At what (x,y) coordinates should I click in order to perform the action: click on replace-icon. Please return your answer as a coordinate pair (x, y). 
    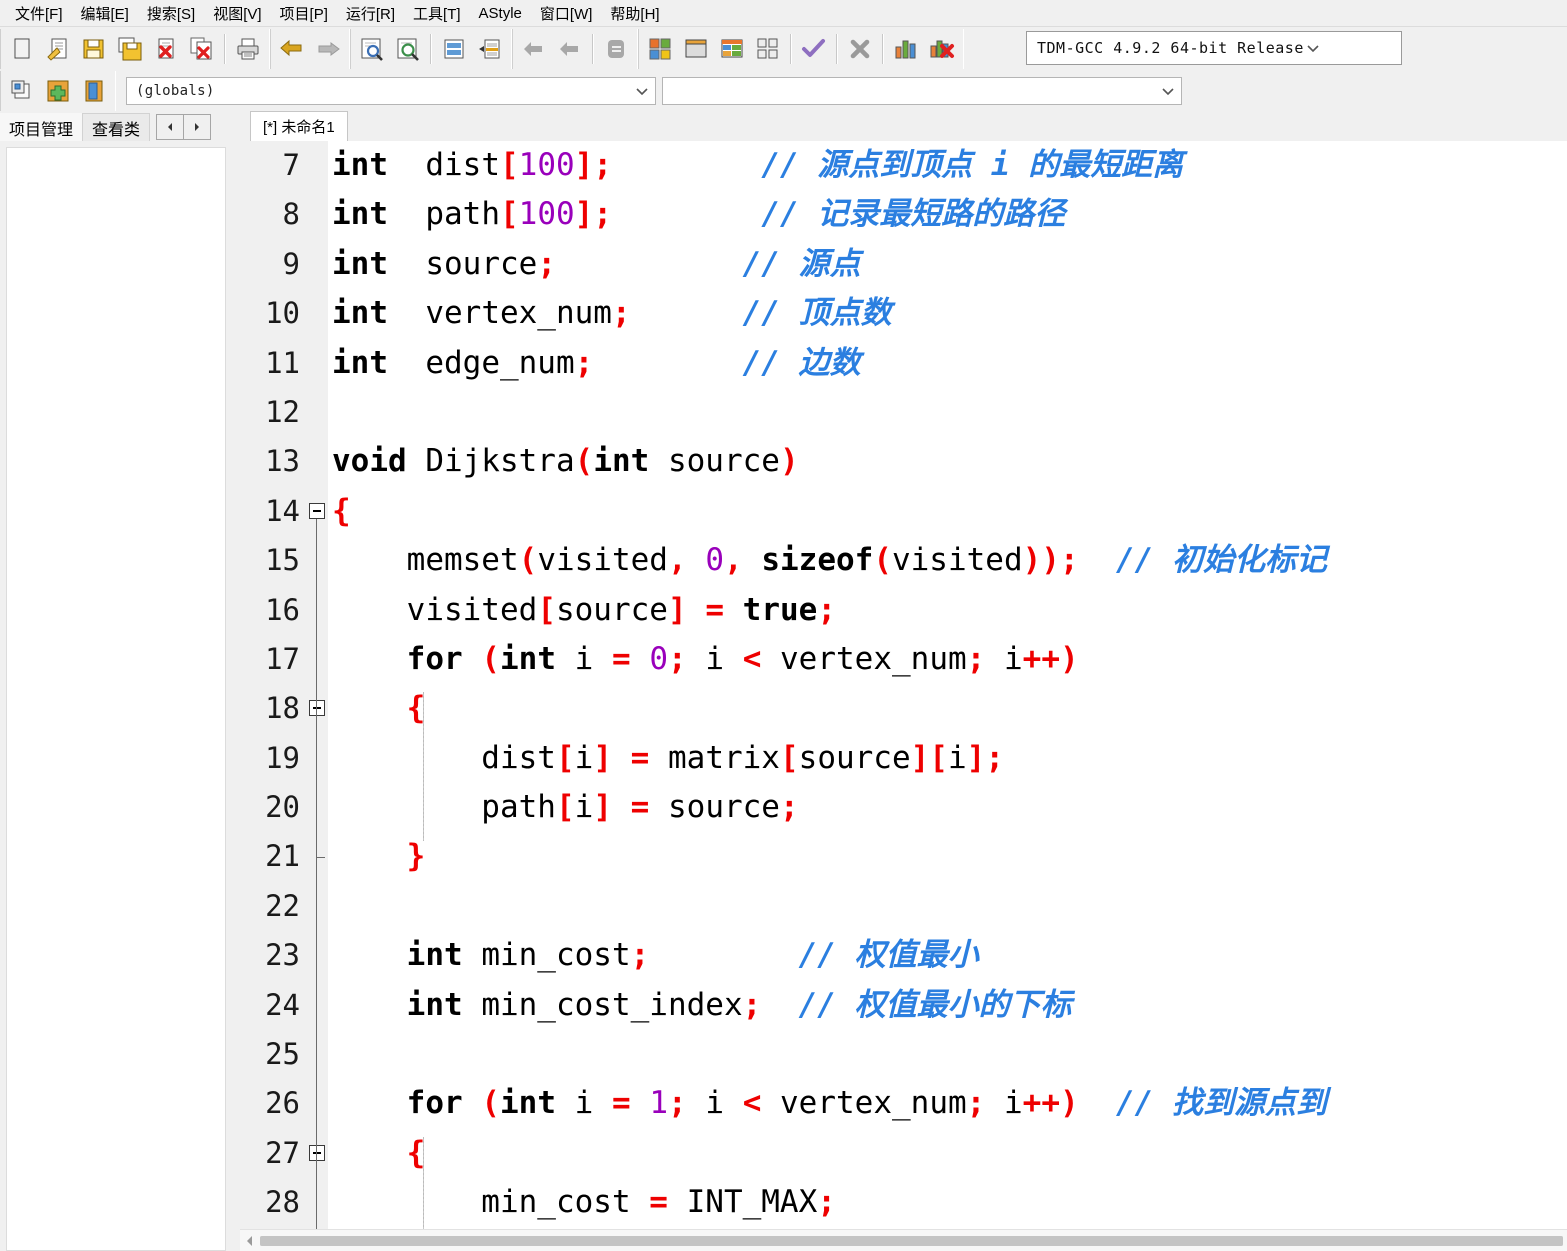
    Looking at the image, I should click on (408, 49).